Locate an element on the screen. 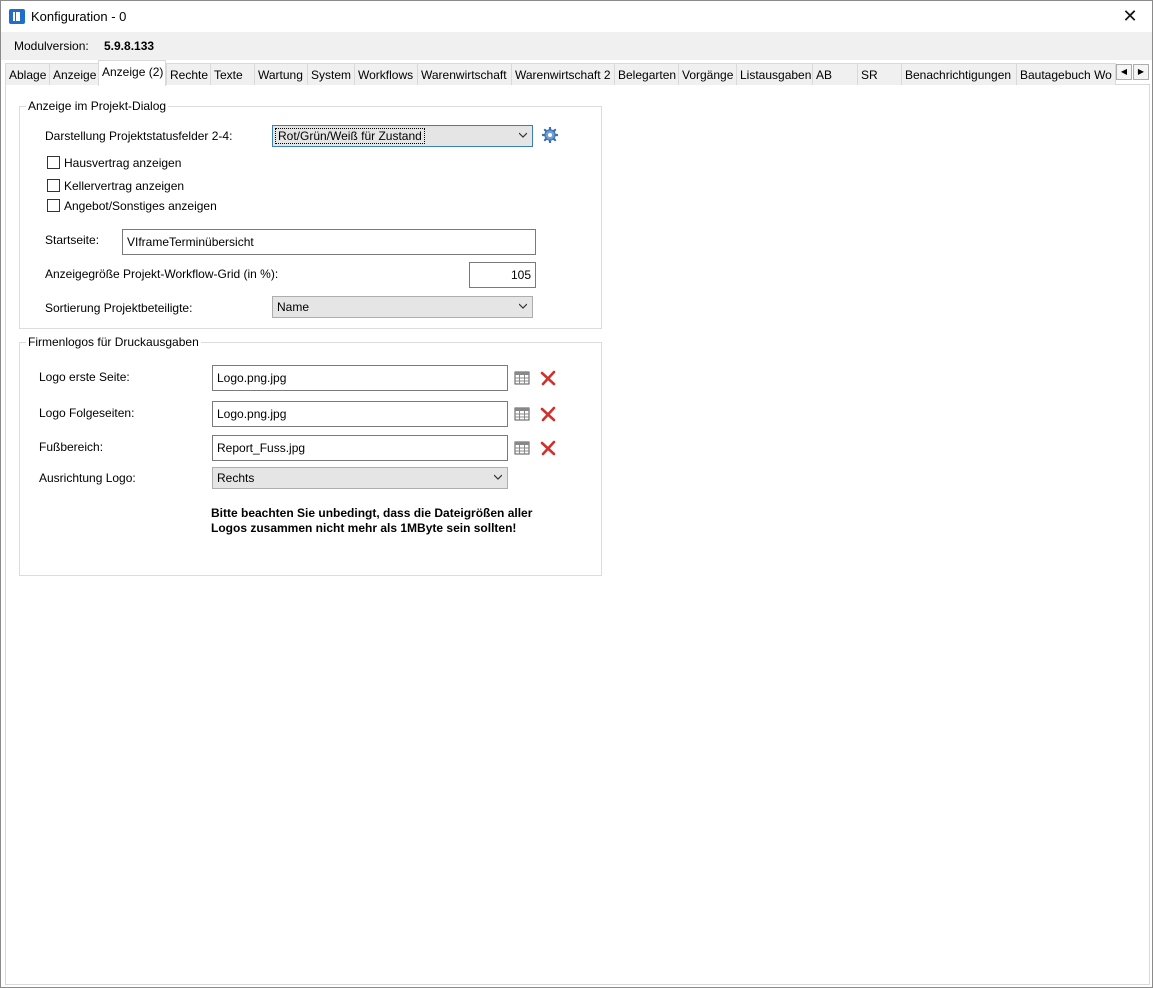  version-value: 5.9.8.133 is located at coordinates (129, 46).